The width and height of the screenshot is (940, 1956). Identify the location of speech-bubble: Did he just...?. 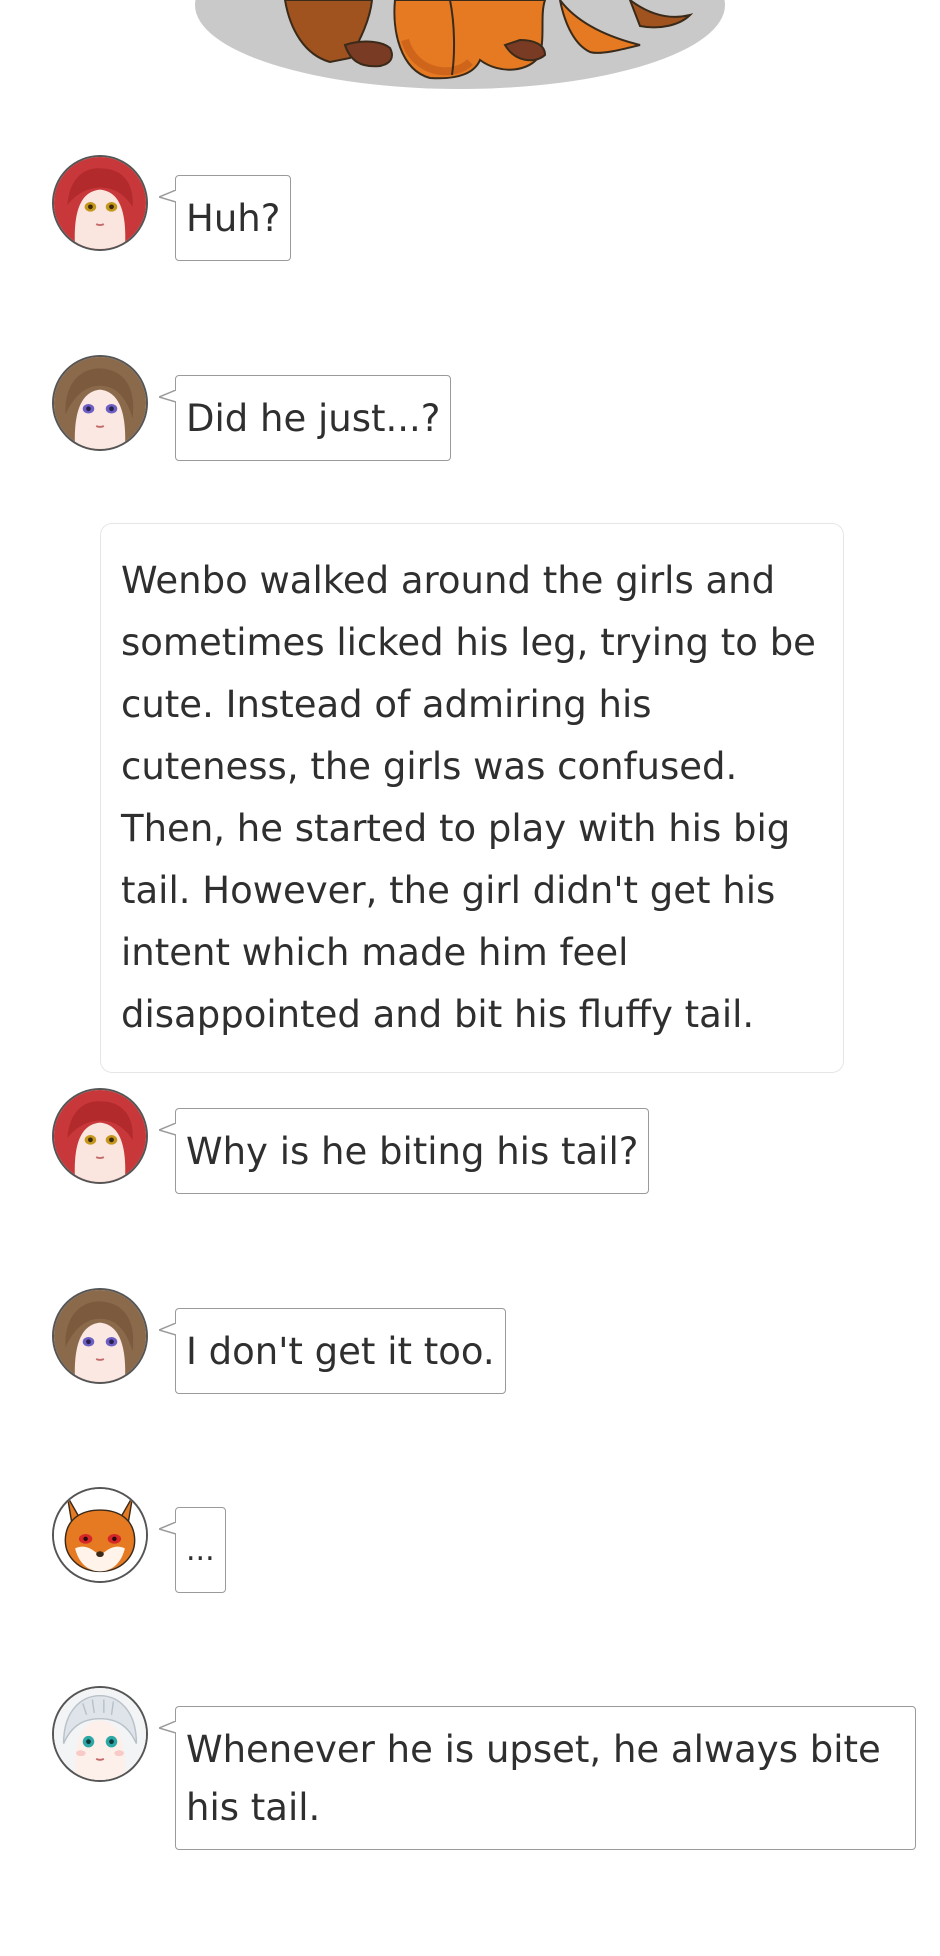
(305, 418).